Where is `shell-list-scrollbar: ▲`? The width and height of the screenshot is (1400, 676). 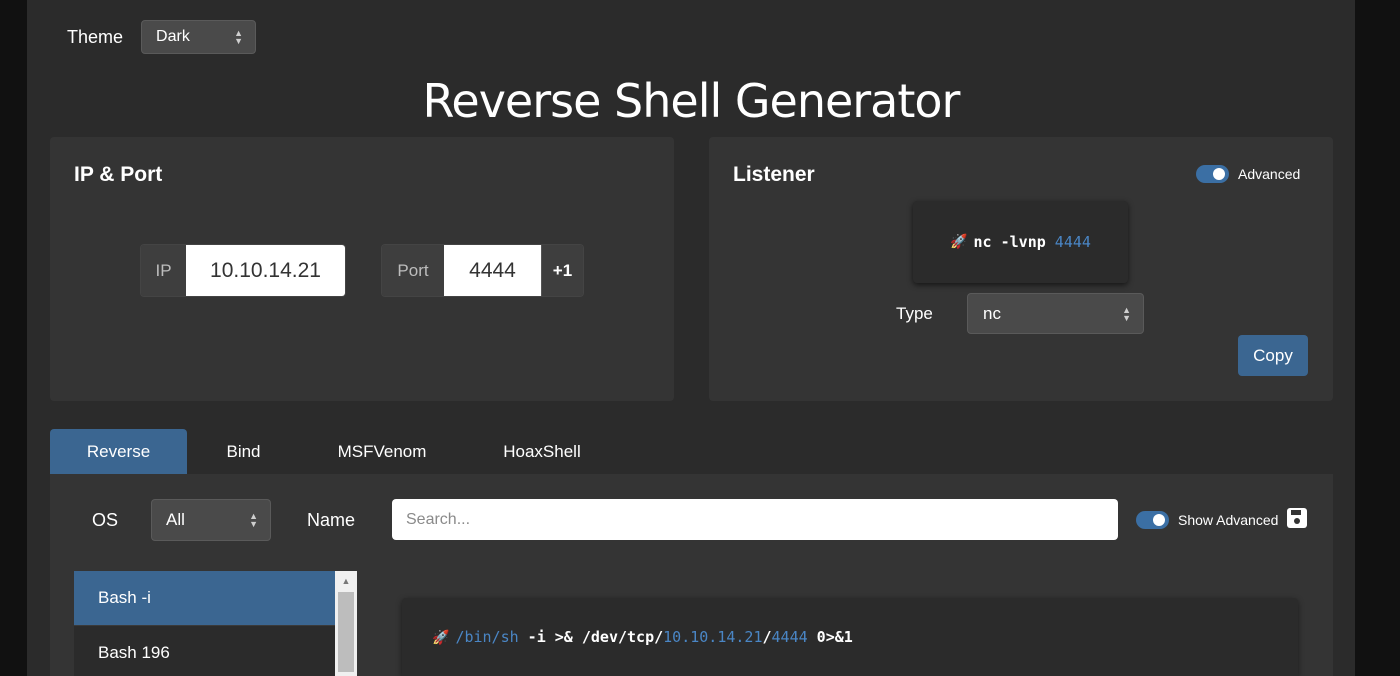 shell-list-scrollbar: ▲ is located at coordinates (346, 623).